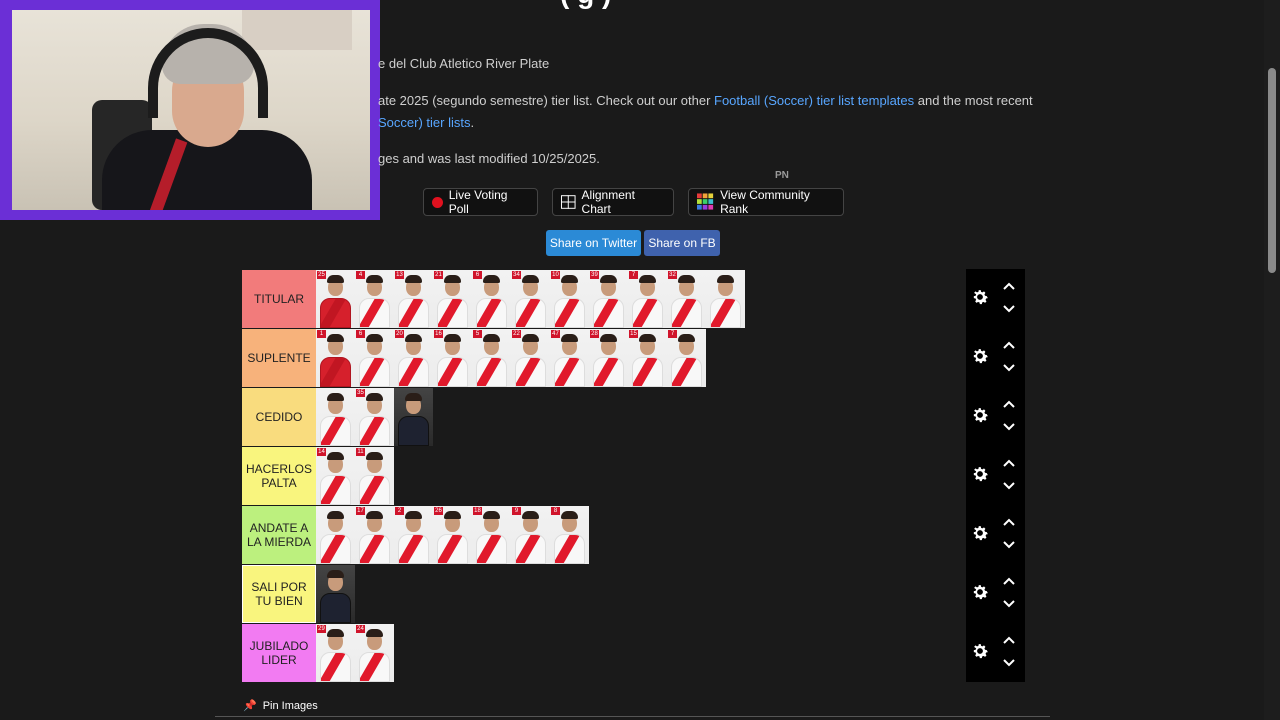  What do you see at coordinates (335, 299) in the screenshot?
I see `player-card: 25` at bounding box center [335, 299].